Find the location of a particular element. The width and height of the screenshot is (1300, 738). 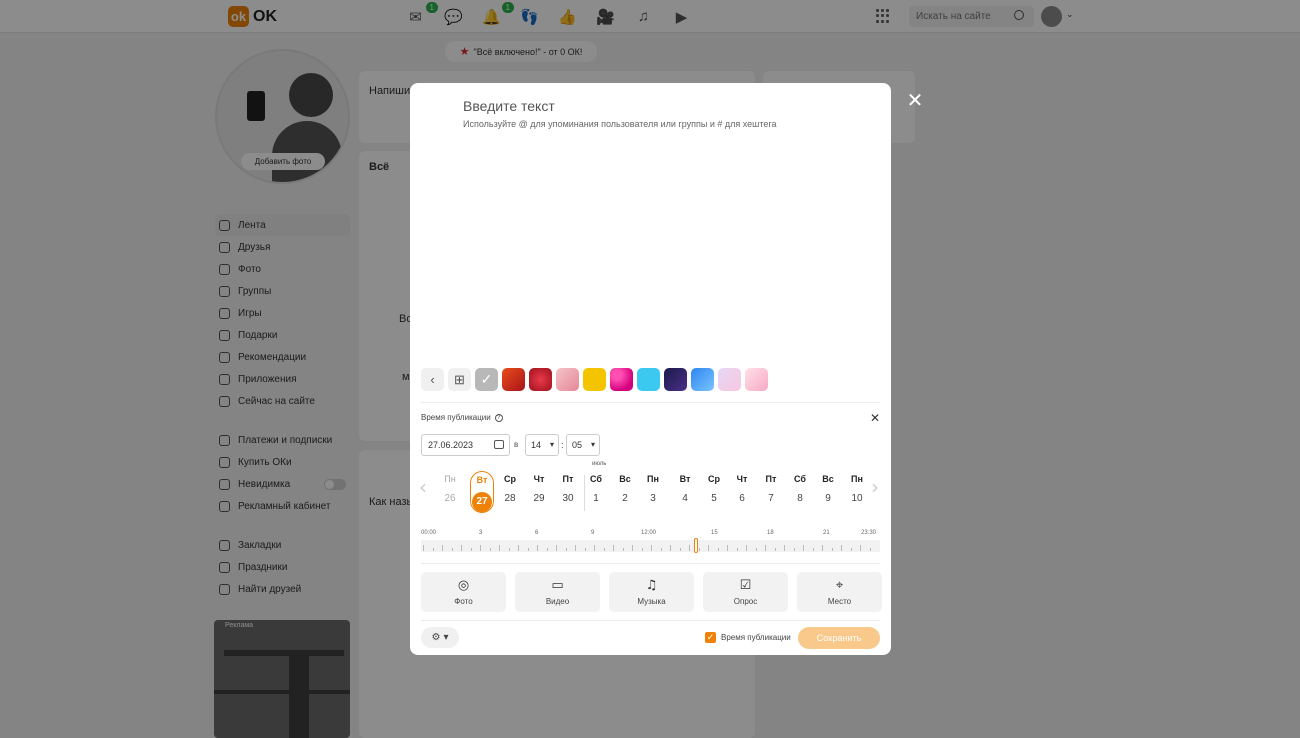

day-selected: Вт 27 is located at coordinates (482, 492).